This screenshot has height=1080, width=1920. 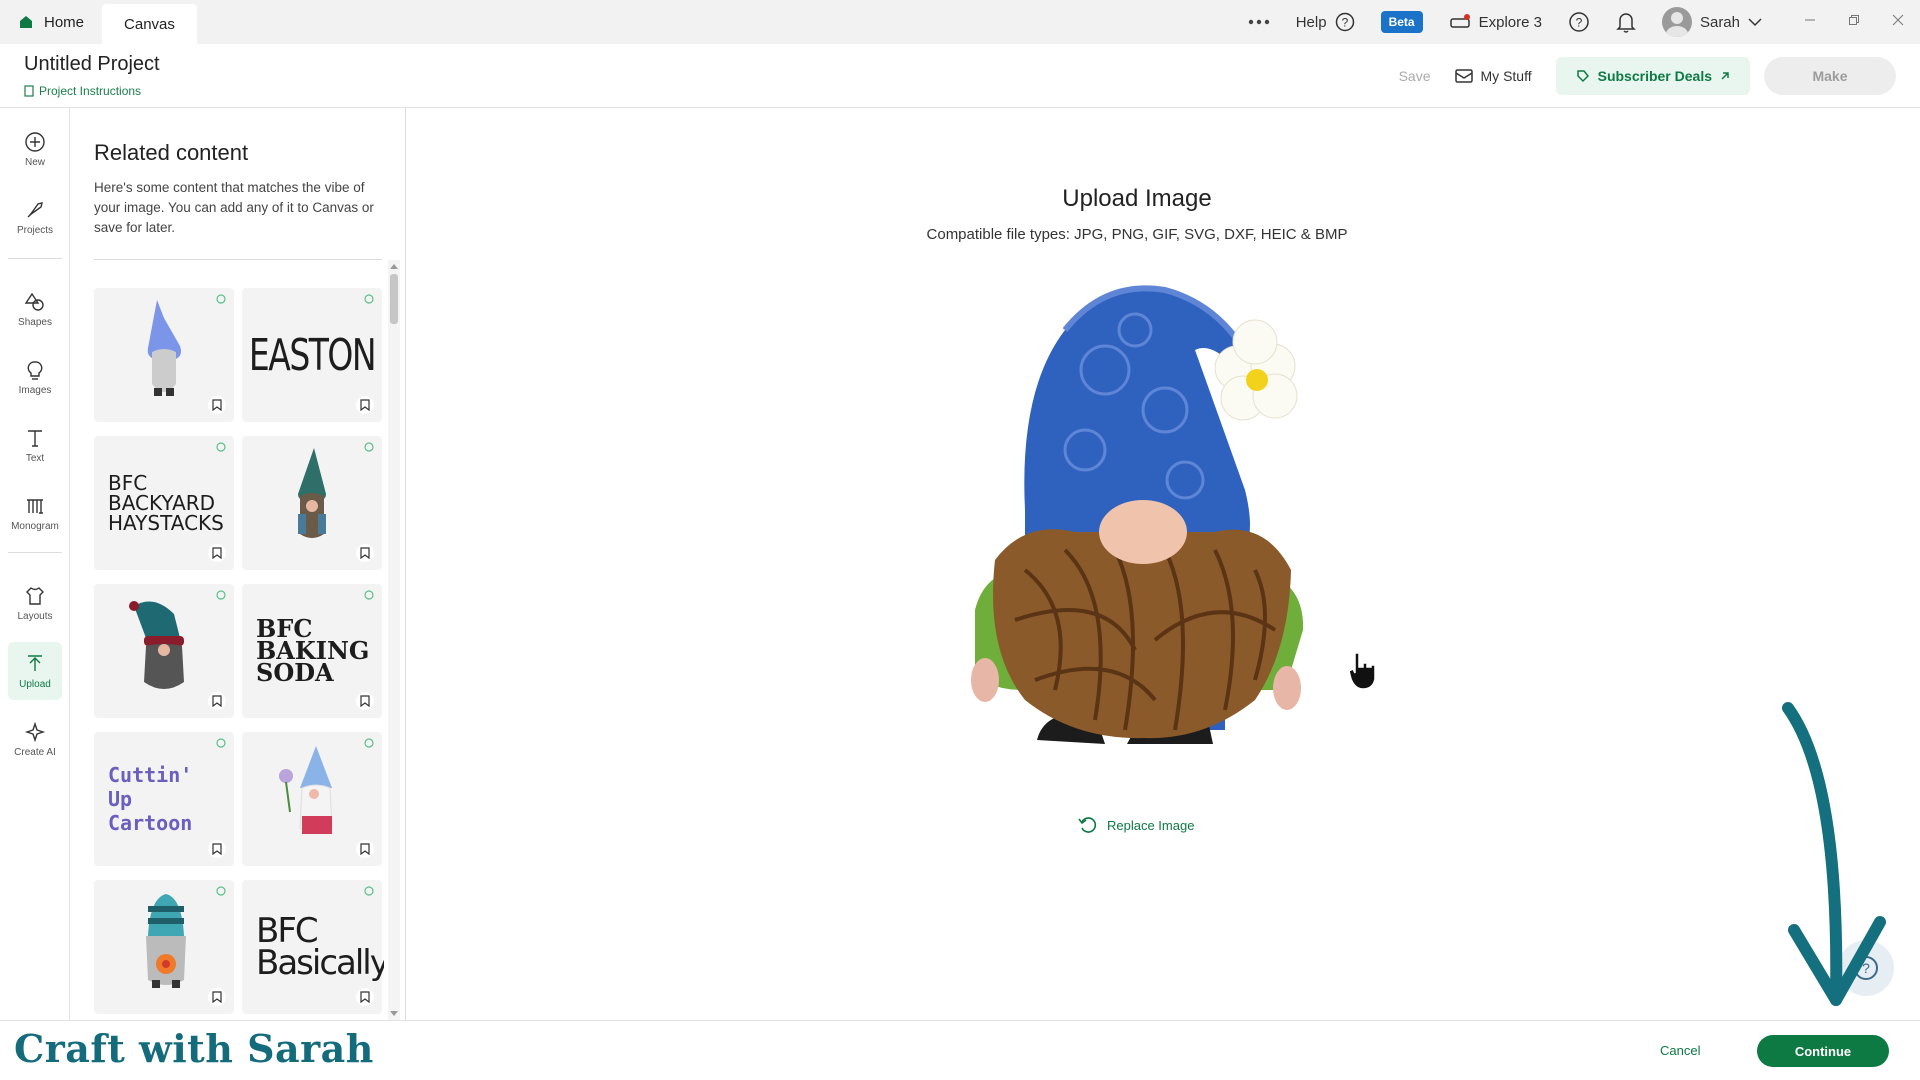 I want to click on rail-monogram: Monogram, so click(x=35, y=513).